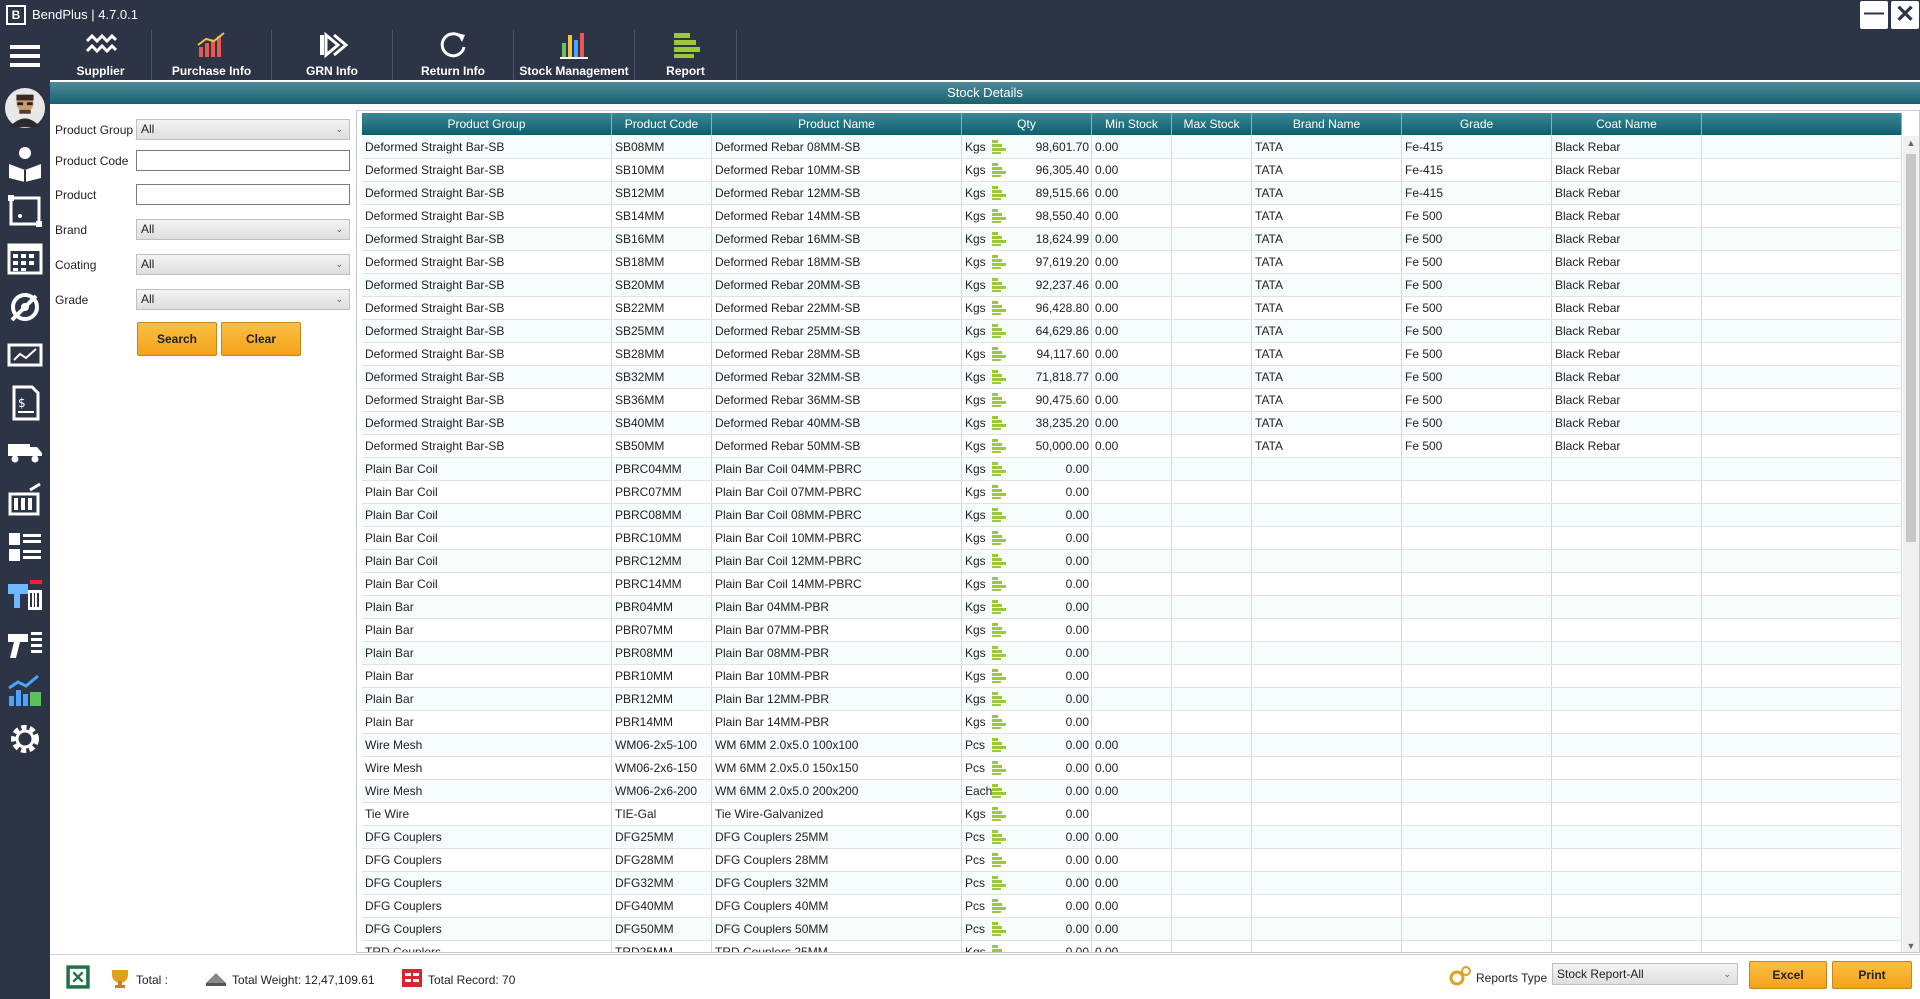 This screenshot has height=999, width=1920. What do you see at coordinates (25, 691) in the screenshot?
I see `analytics-icon` at bounding box center [25, 691].